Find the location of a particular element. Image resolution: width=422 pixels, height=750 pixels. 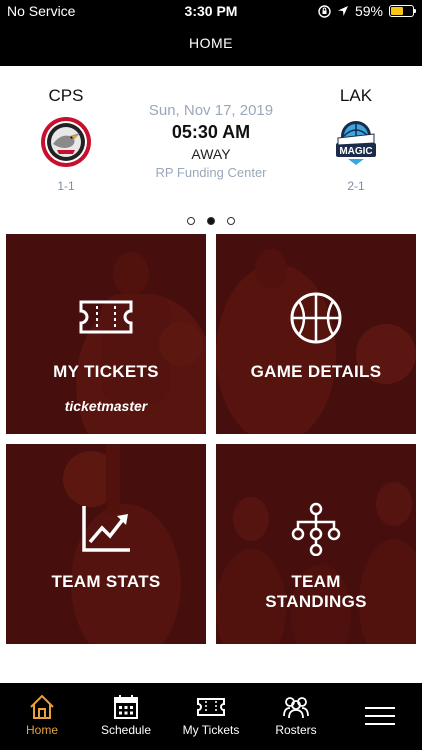

tile-label: MY TICKETS is located at coordinates (106, 371).